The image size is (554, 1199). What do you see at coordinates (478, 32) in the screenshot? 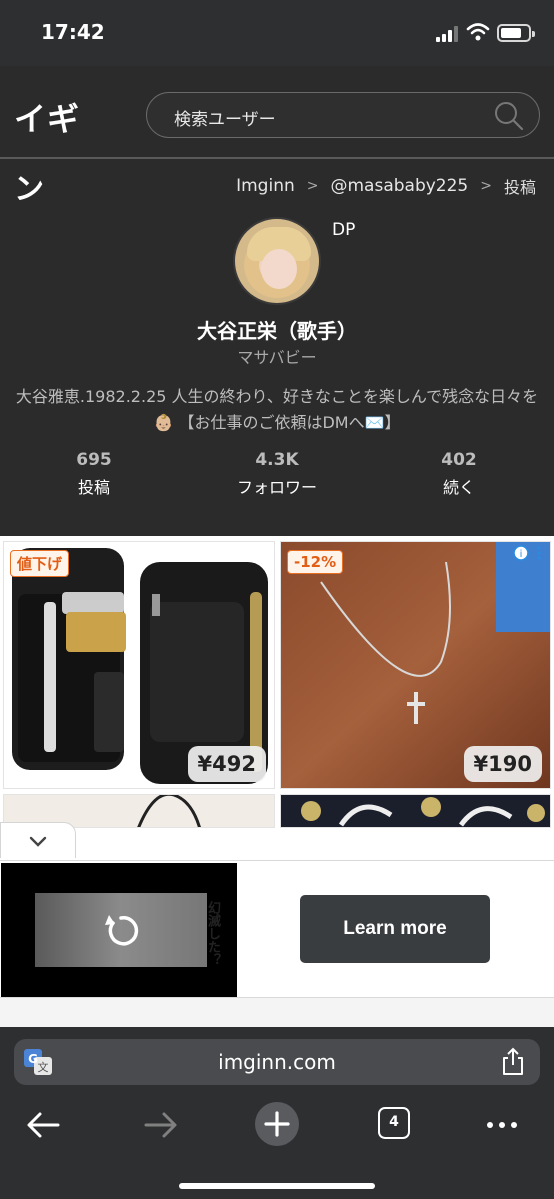
I see `wifi-icon` at bounding box center [478, 32].